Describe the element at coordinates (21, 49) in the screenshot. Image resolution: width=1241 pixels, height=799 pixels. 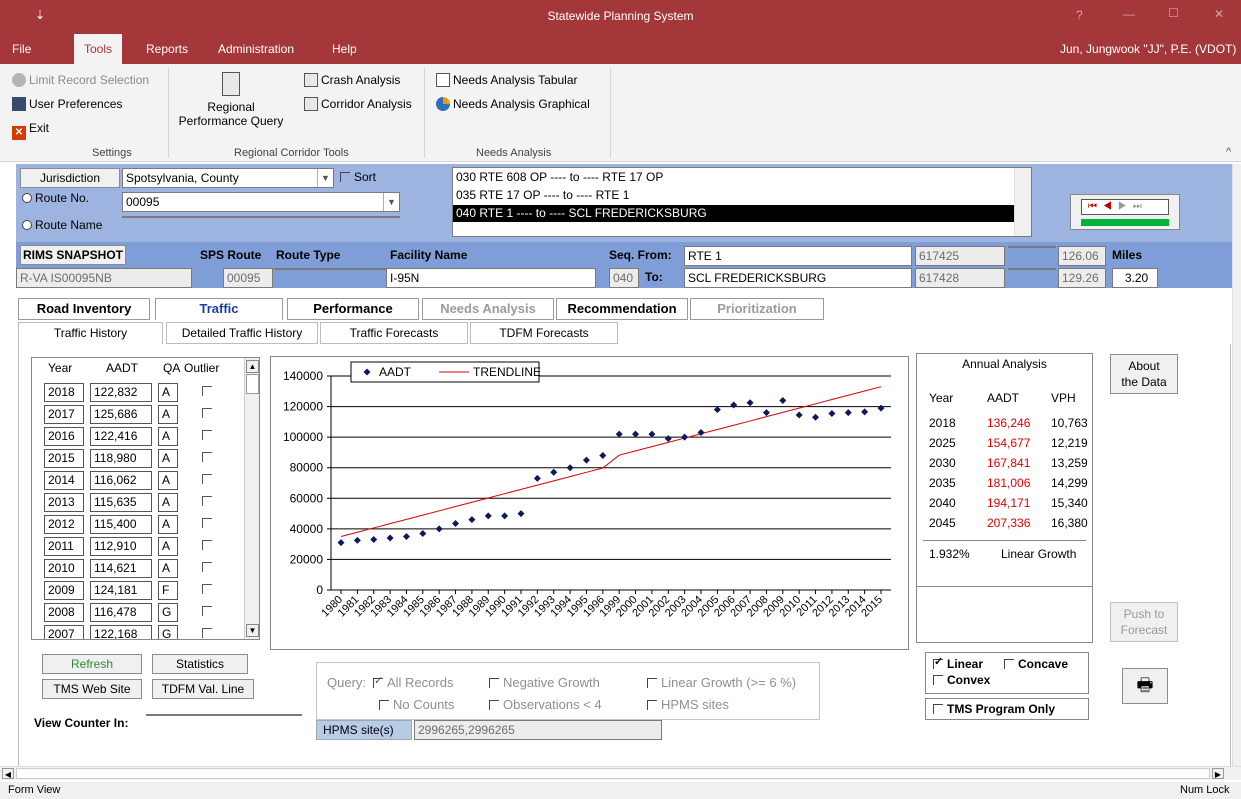
I see `menu-file: File` at that location.